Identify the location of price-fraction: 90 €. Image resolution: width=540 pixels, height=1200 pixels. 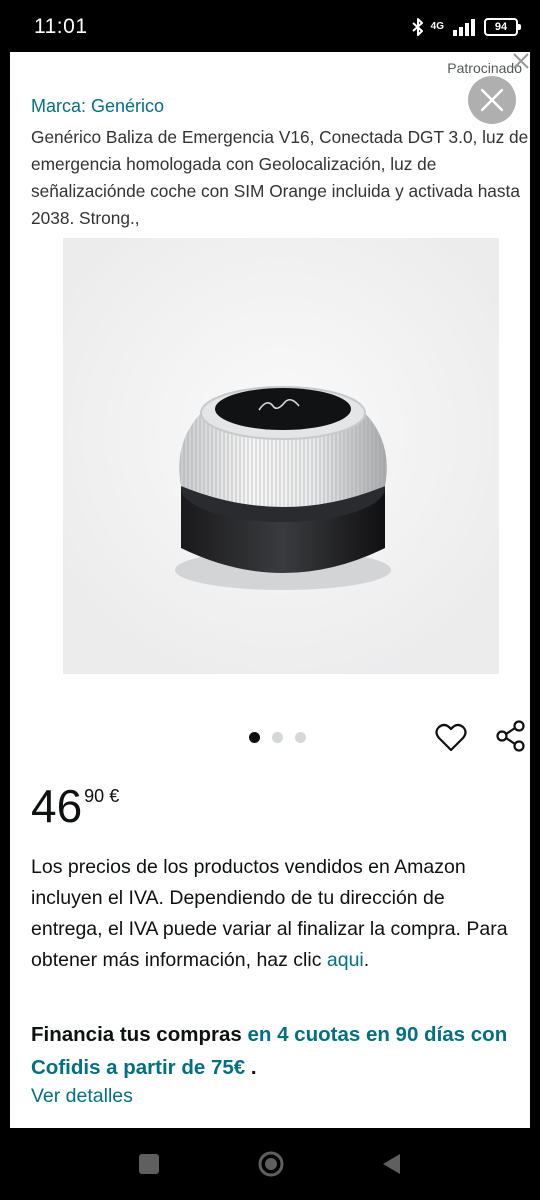
(102, 796).